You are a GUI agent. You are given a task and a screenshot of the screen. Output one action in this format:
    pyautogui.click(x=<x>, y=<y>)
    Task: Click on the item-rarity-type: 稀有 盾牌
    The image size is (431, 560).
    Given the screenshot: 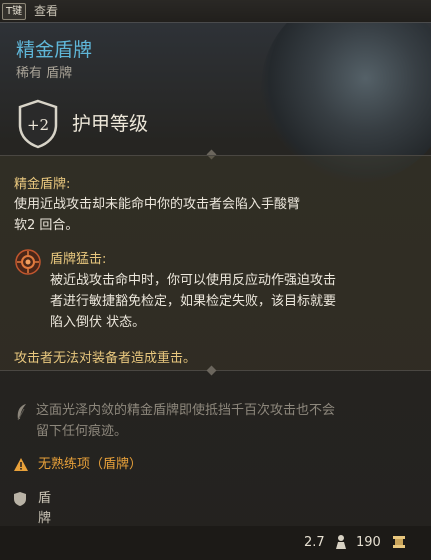 What is the action you would take?
    pyautogui.click(x=44, y=73)
    